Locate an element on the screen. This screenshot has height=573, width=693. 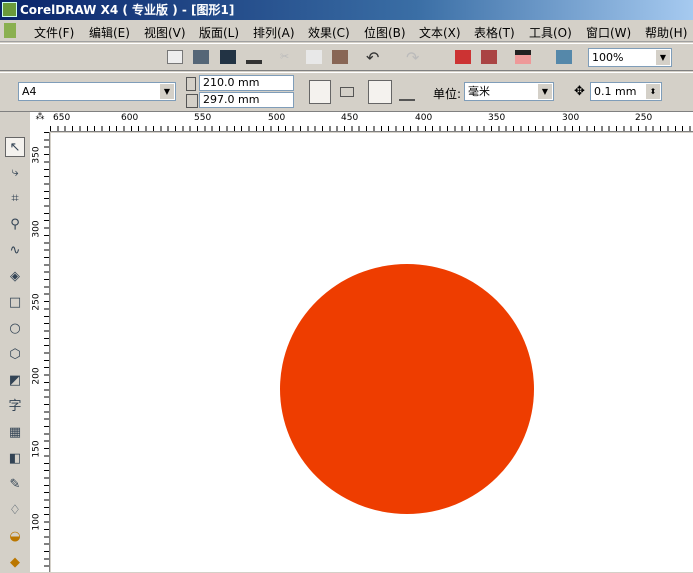
zoom-level-select: 100% ▼ is located at coordinates (630, 57).